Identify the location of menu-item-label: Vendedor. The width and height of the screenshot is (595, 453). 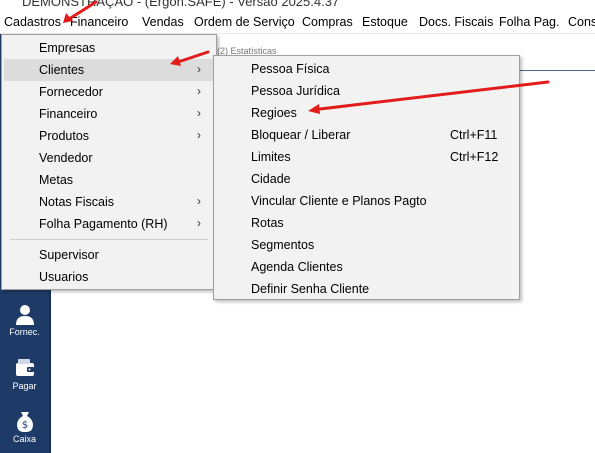
(66, 158).